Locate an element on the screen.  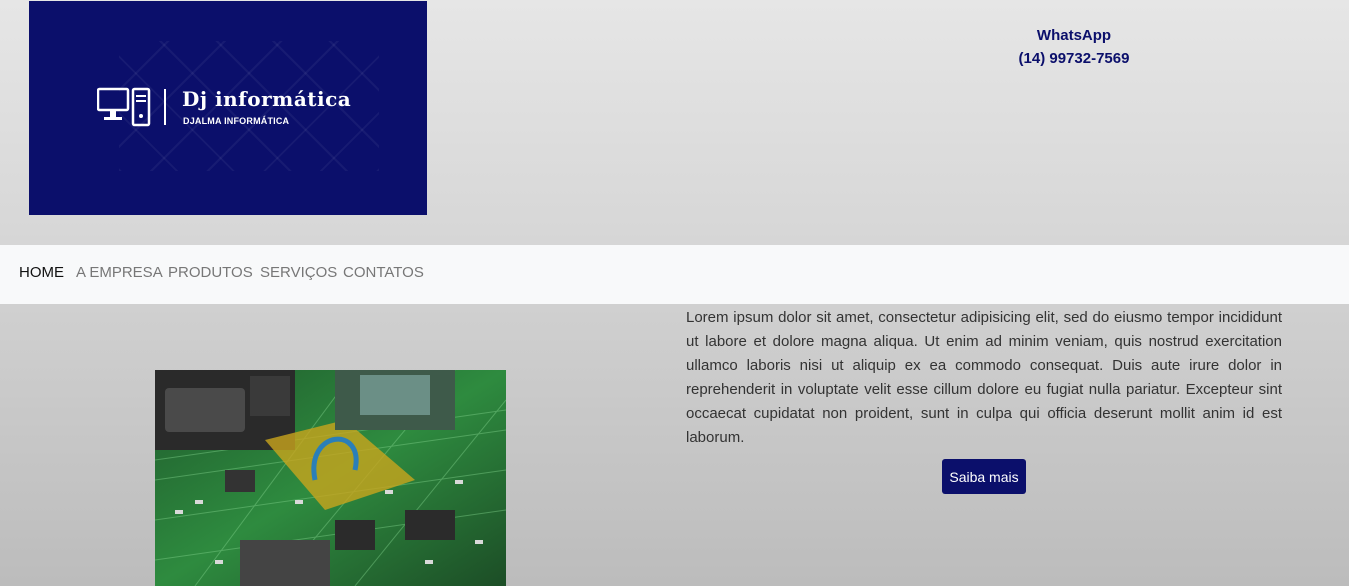
logo-divider is located at coordinates (165, 107).